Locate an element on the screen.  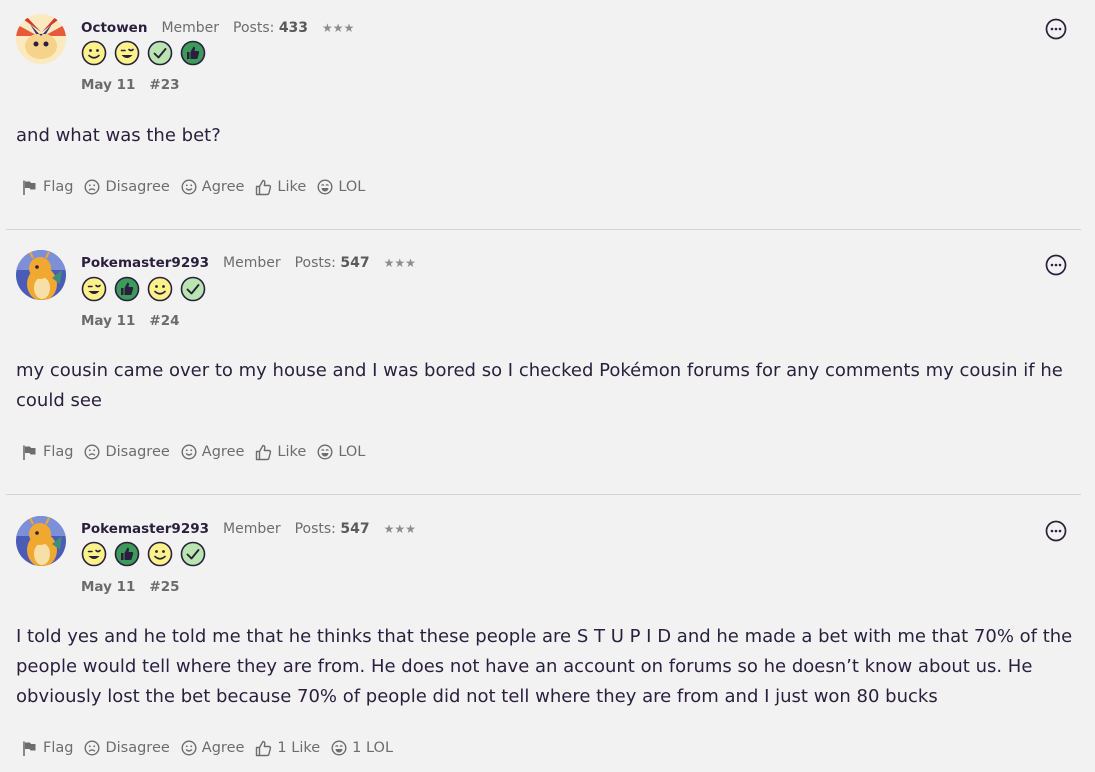
lol-button: 1 LOL is located at coordinates (362, 748).